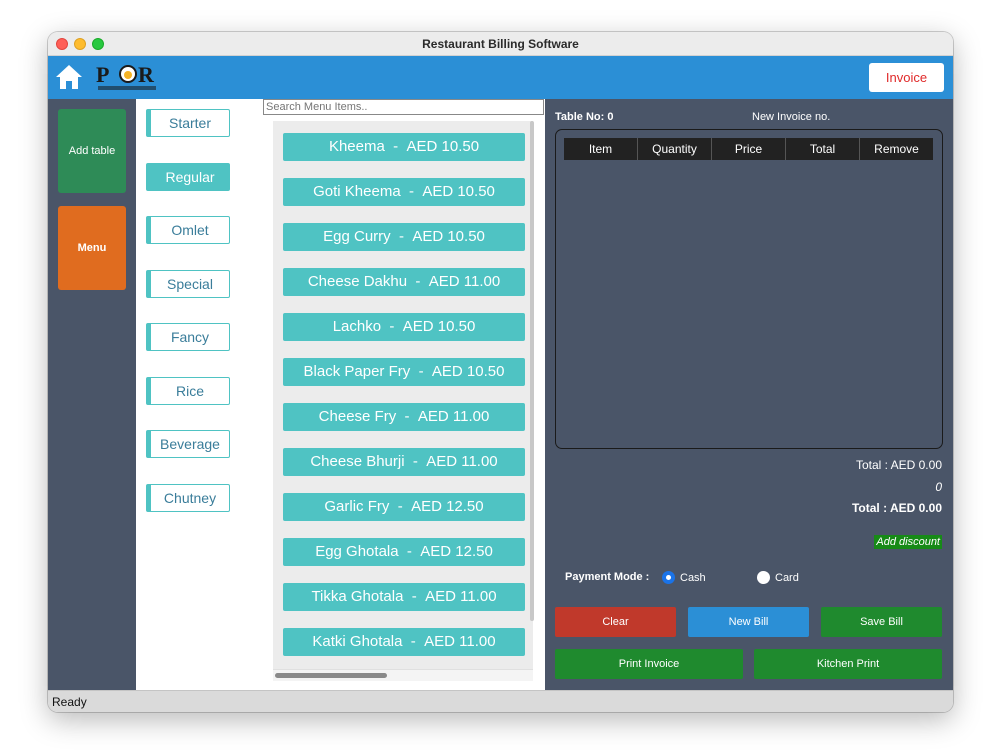 This screenshot has width=1000, height=750. I want to click on menu-item-button: Garlic Fry - AED 12.50, so click(404, 507).